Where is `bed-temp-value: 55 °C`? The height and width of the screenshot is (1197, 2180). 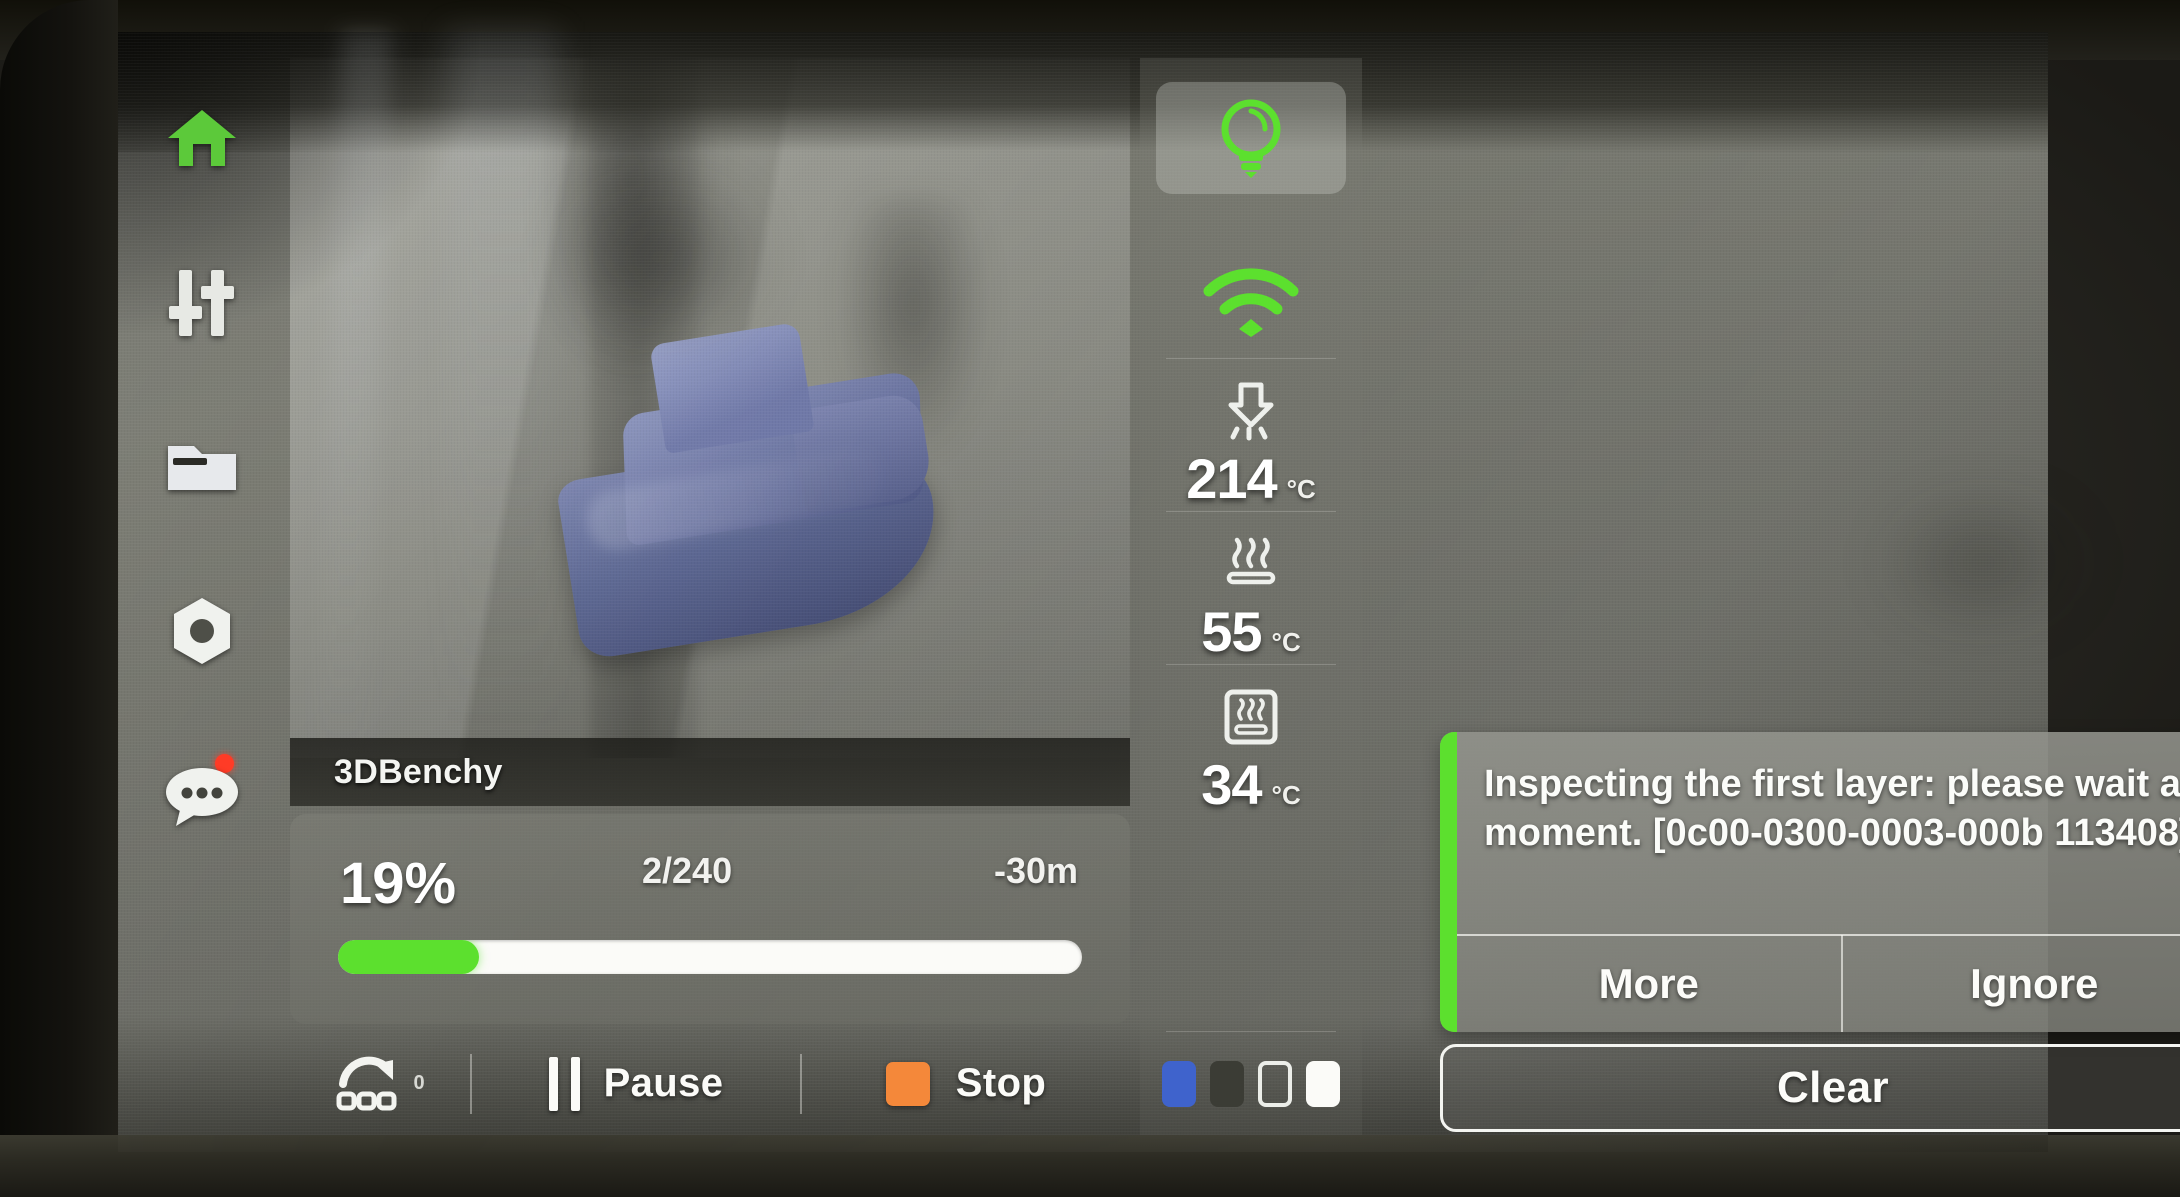
bed-temp-value: 55 °C is located at coordinates (1250, 631).